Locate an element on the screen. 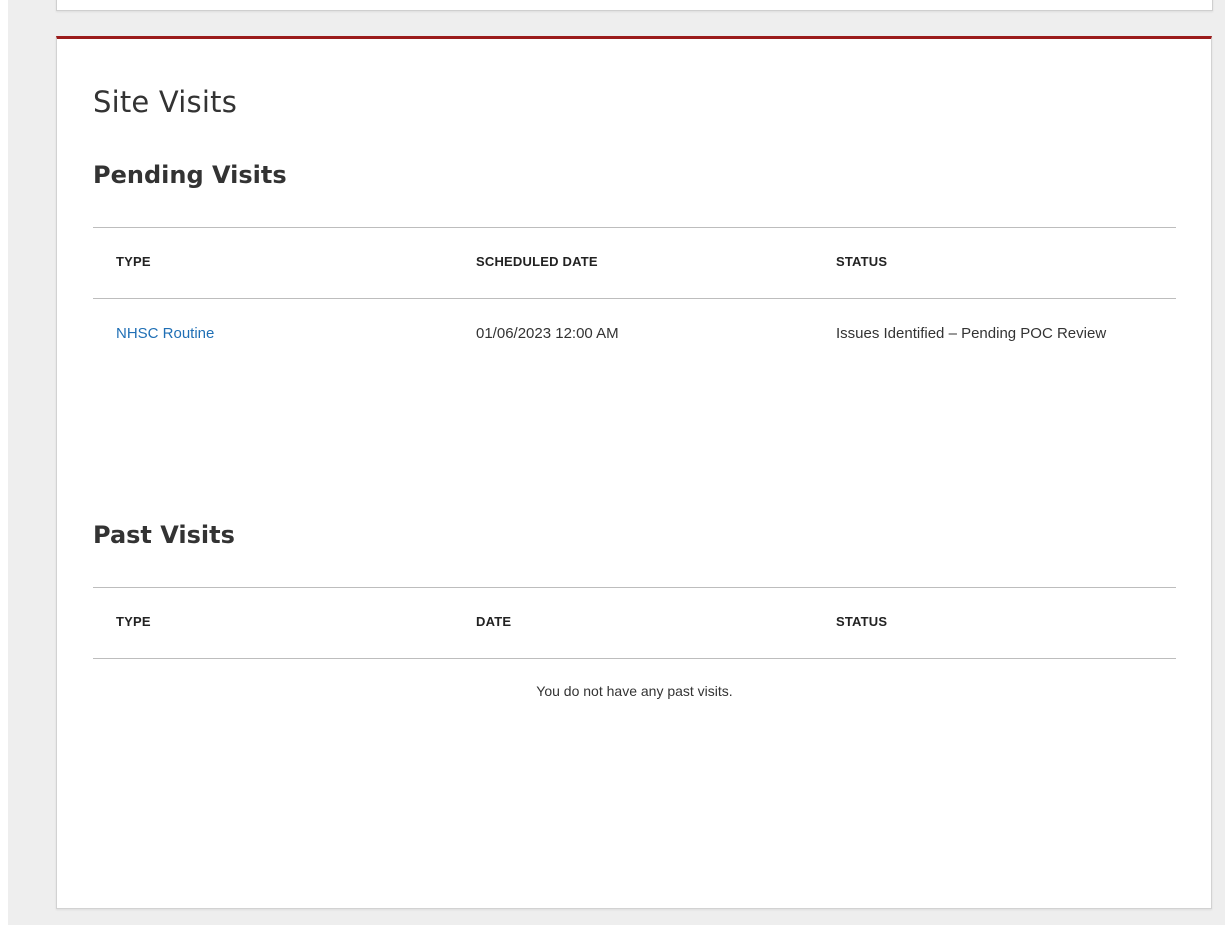 Image resolution: width=1225 pixels, height=925 pixels. empty-state-row: You do not have any past visits. is located at coordinates (634, 689).